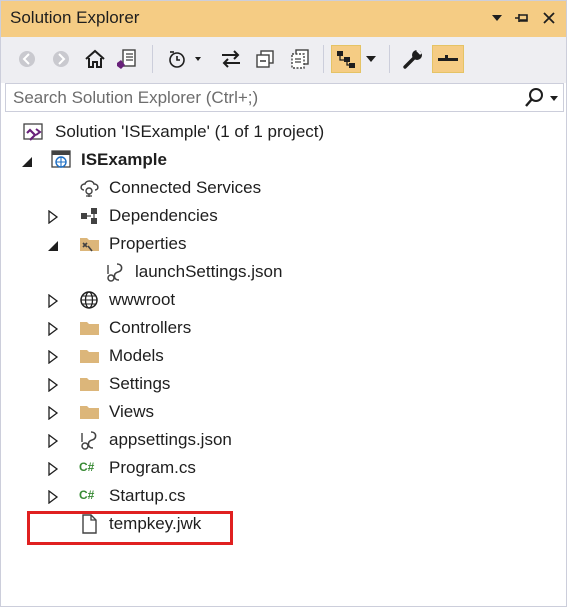 Image resolution: width=567 pixels, height=607 pixels. I want to click on forward-button, so click(61, 59).